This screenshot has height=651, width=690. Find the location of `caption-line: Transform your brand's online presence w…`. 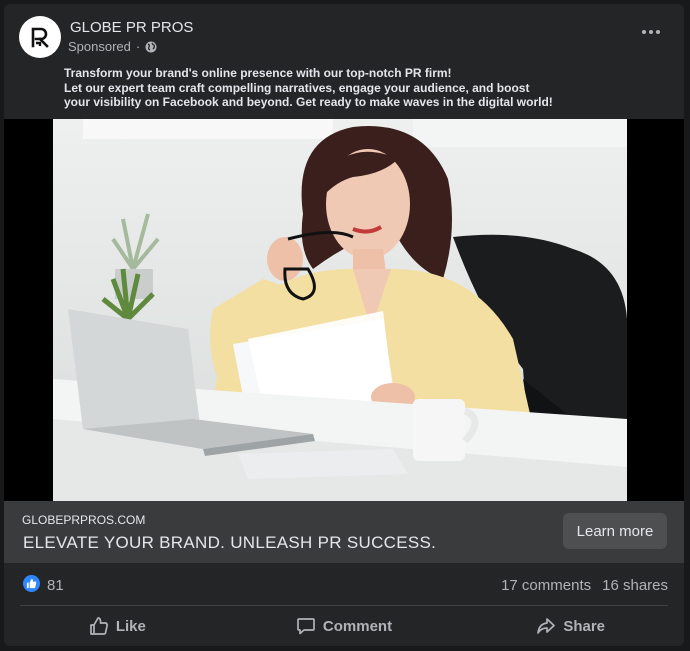

caption-line: Transform your brand's online presence w… is located at coordinates (258, 73).